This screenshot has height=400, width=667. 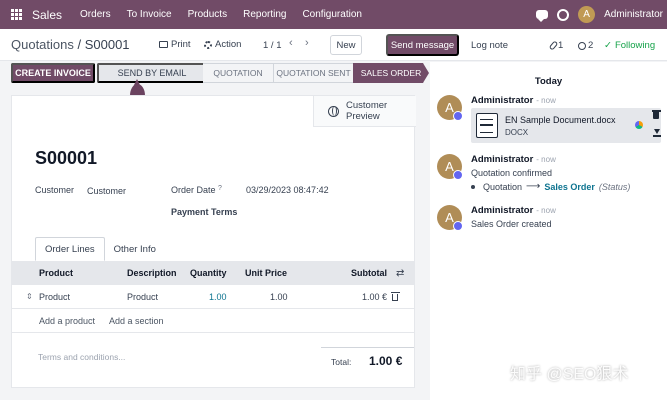 I want to click on menu-reporting: Reporting, so click(x=264, y=14).